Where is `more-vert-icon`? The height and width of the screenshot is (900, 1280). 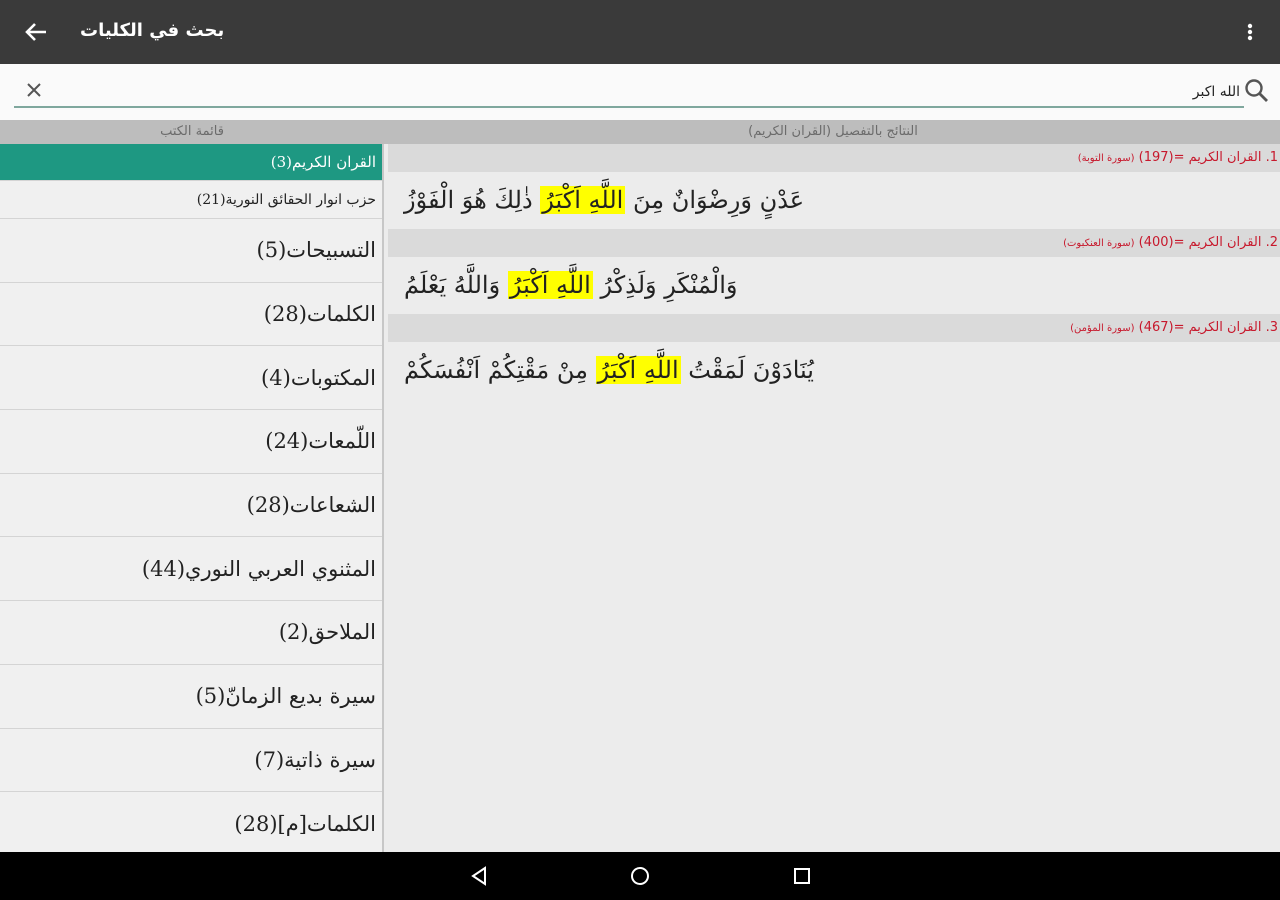 more-vert-icon is located at coordinates (1250, 32).